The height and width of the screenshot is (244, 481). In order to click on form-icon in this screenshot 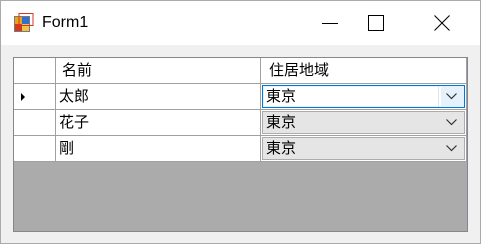, I will do `click(24, 22)`.